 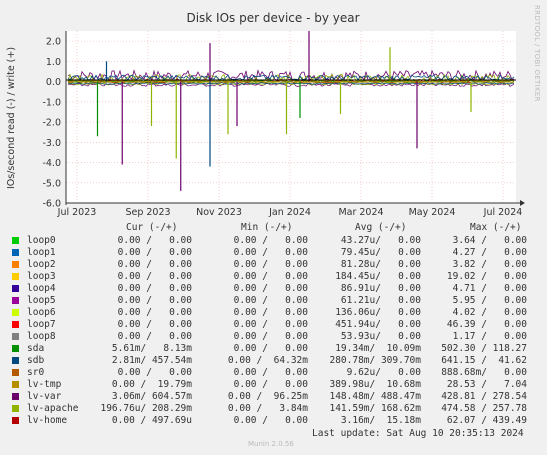 I want to click on x-tick-label: Jul 2023, so click(x=77, y=212).